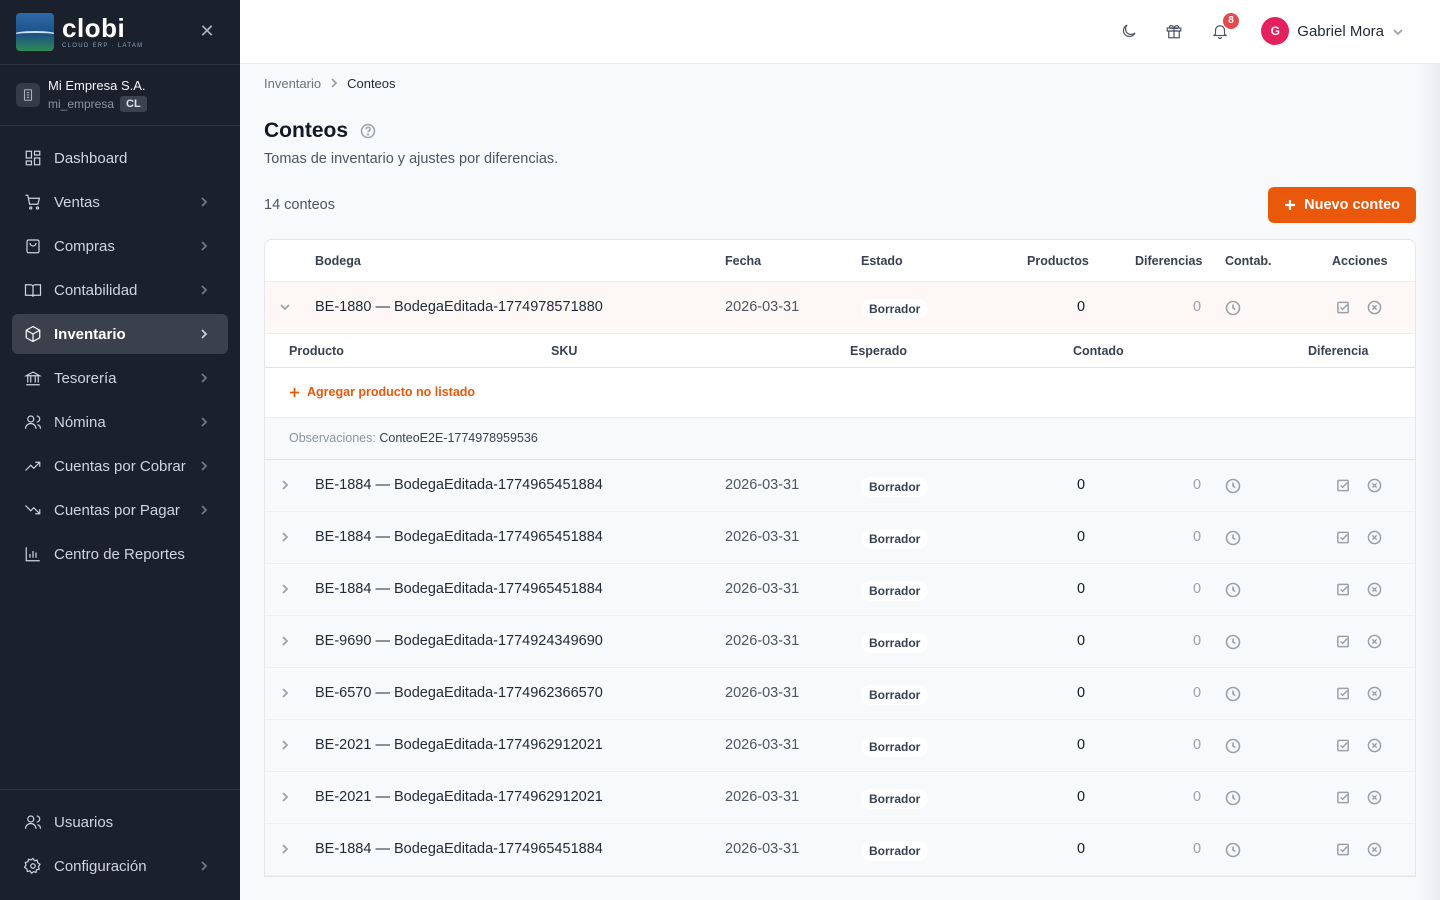 This screenshot has width=1440, height=900. What do you see at coordinates (33, 422) in the screenshot?
I see `users-icon` at bounding box center [33, 422].